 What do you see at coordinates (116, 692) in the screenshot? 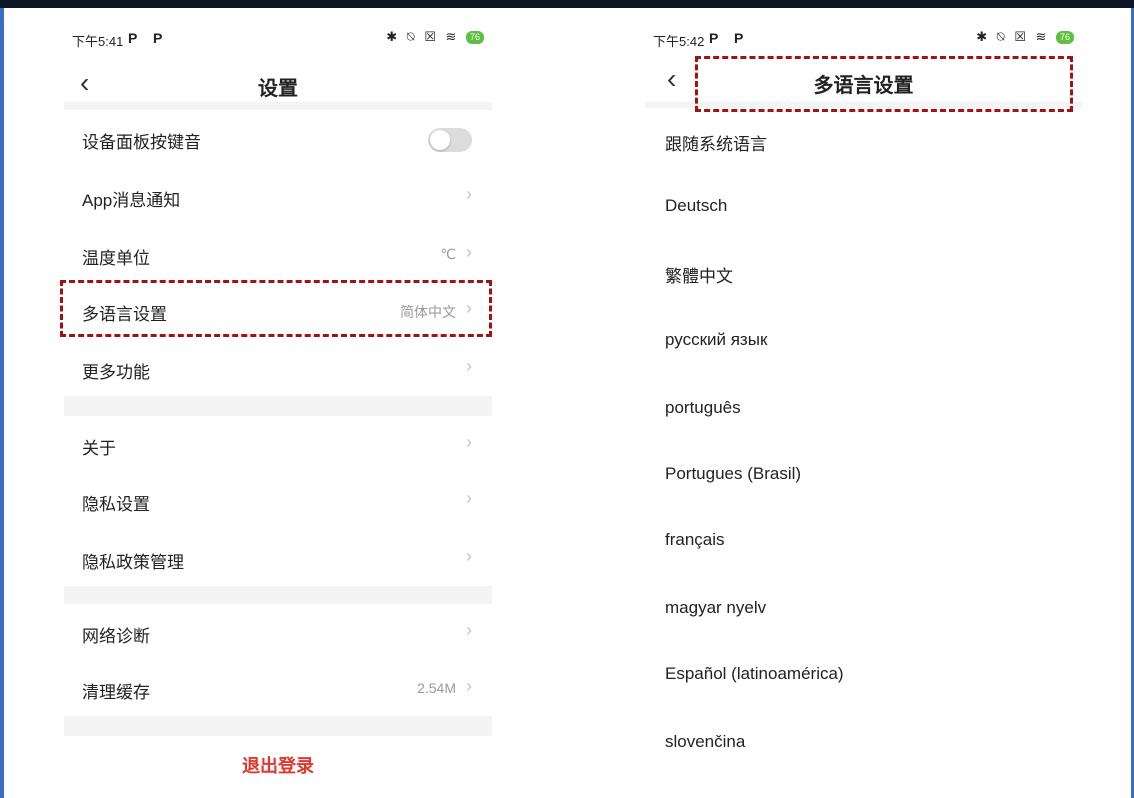
I see `row-label: 清理缓存` at bounding box center [116, 692].